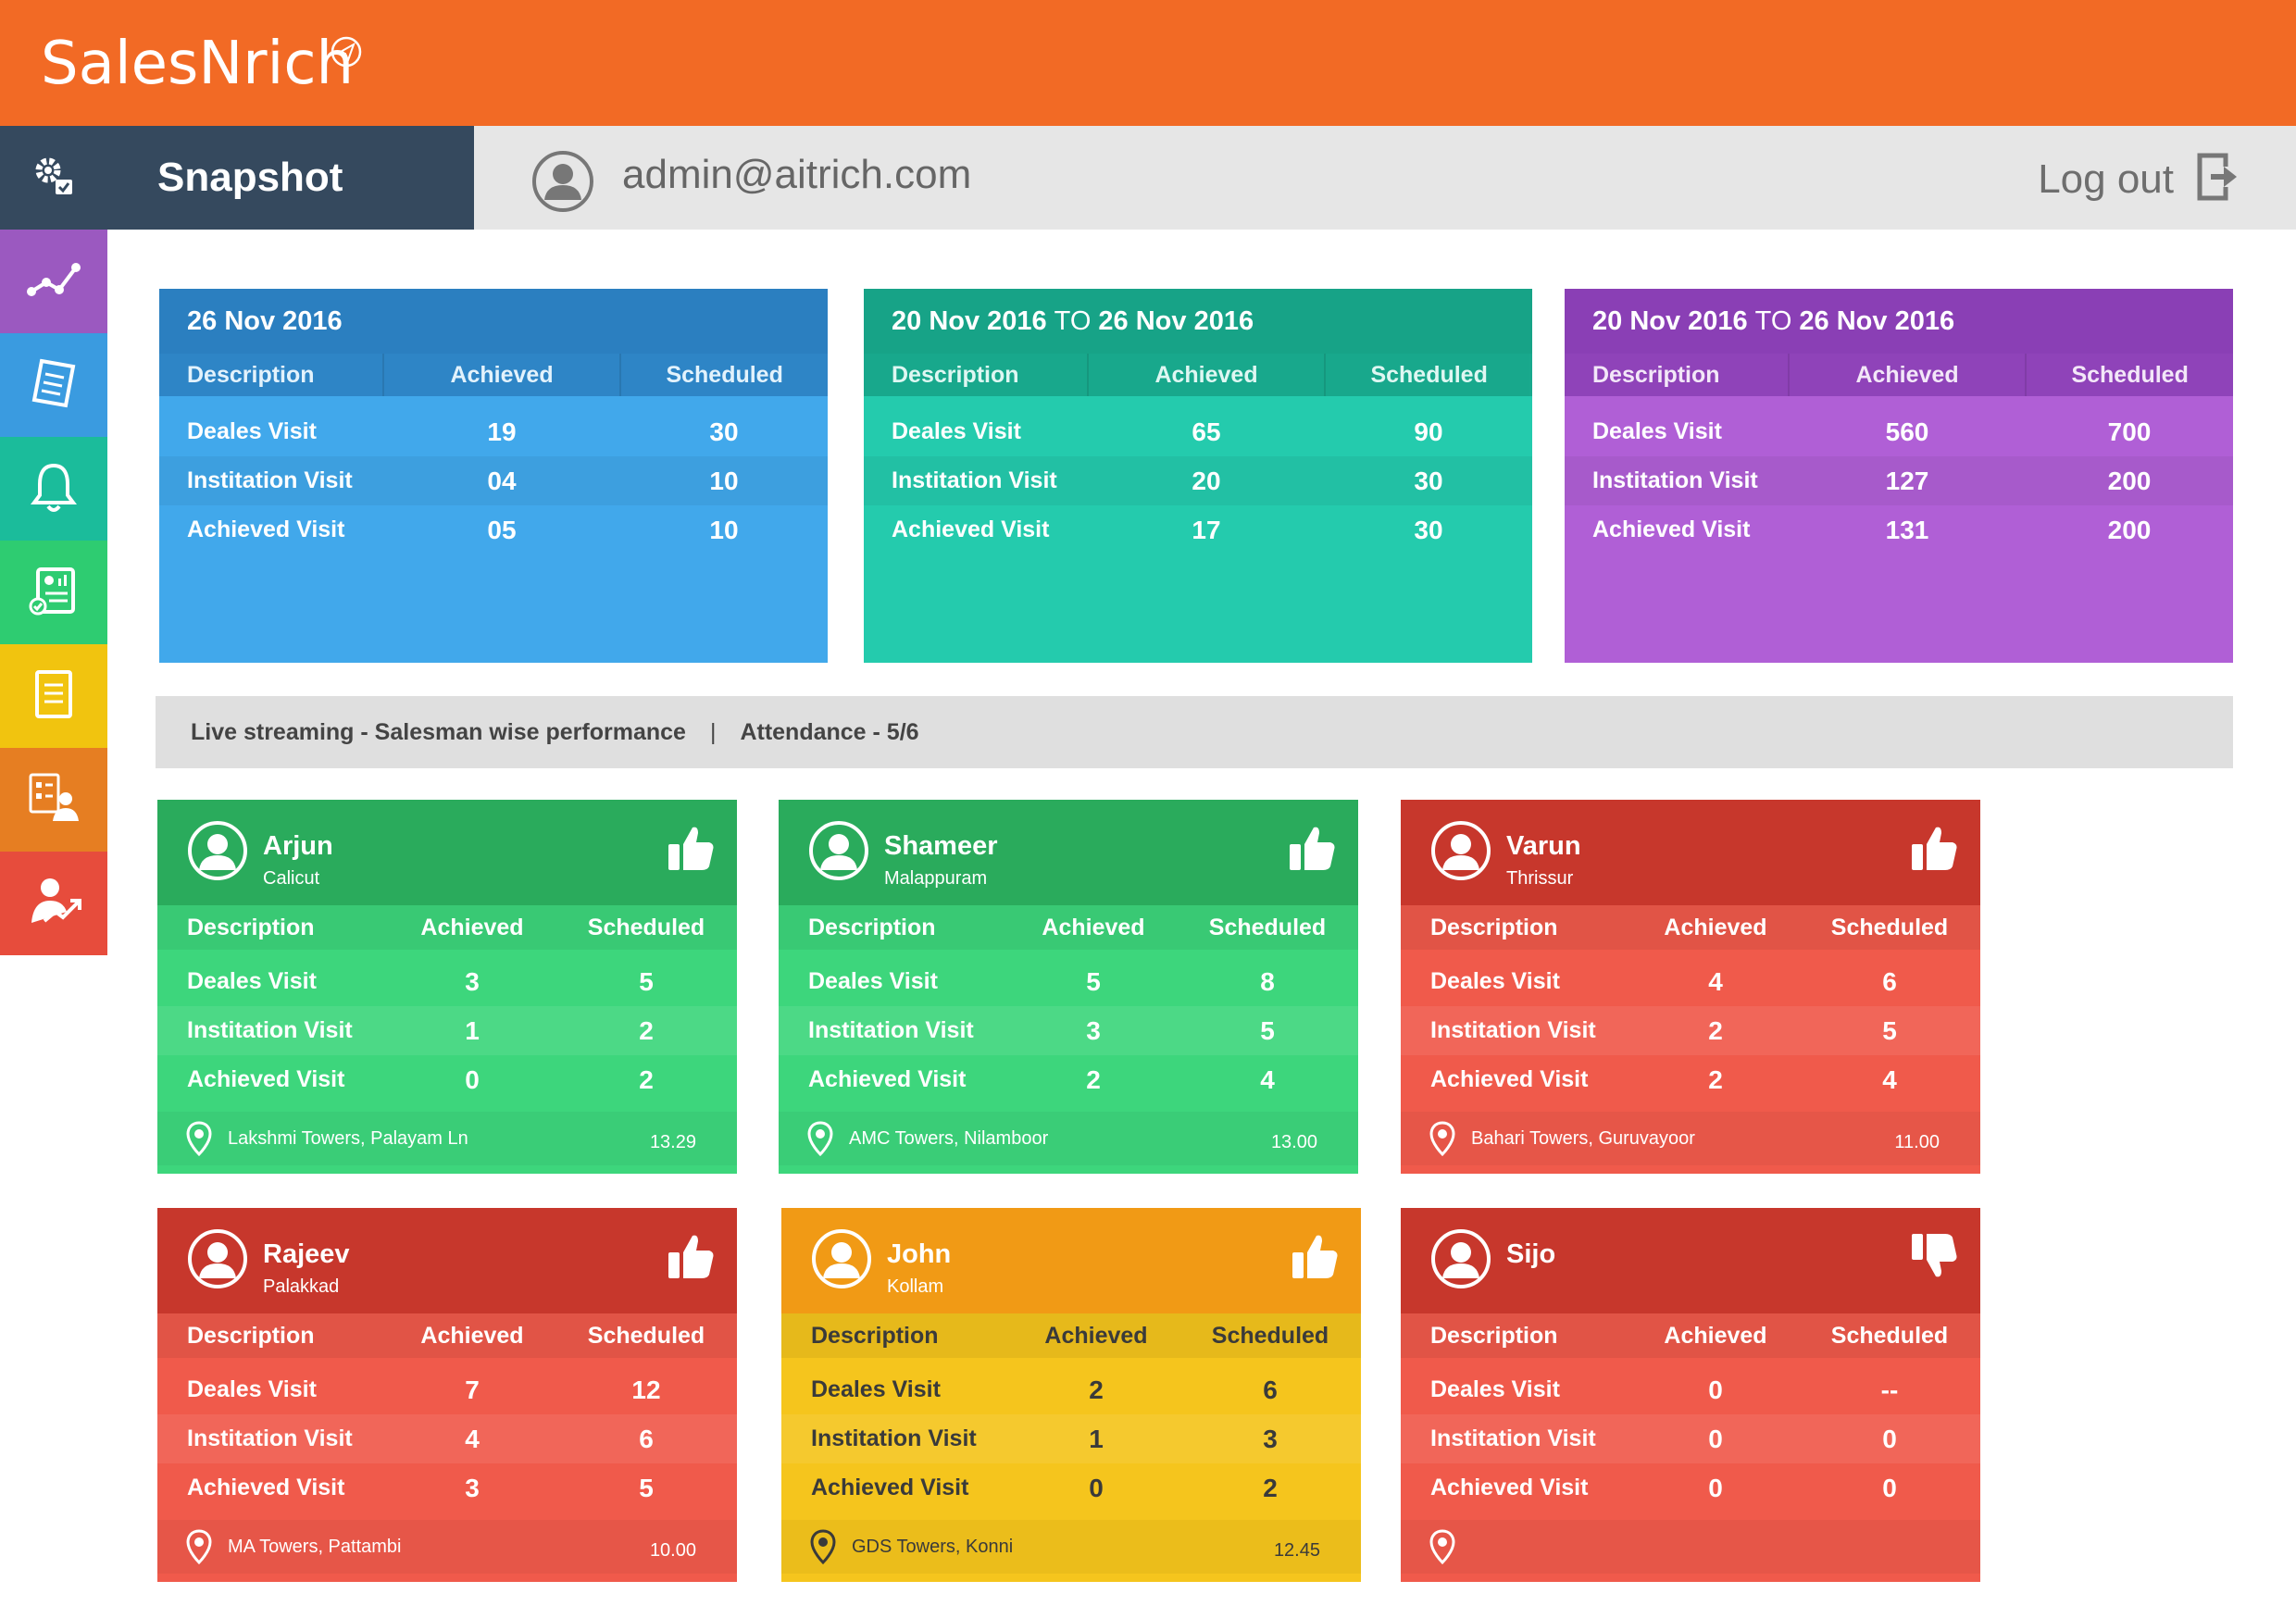 The height and width of the screenshot is (1618, 2296). Describe the element at coordinates (53, 800) in the screenshot. I see `sidebar-item-user-forms` at that location.